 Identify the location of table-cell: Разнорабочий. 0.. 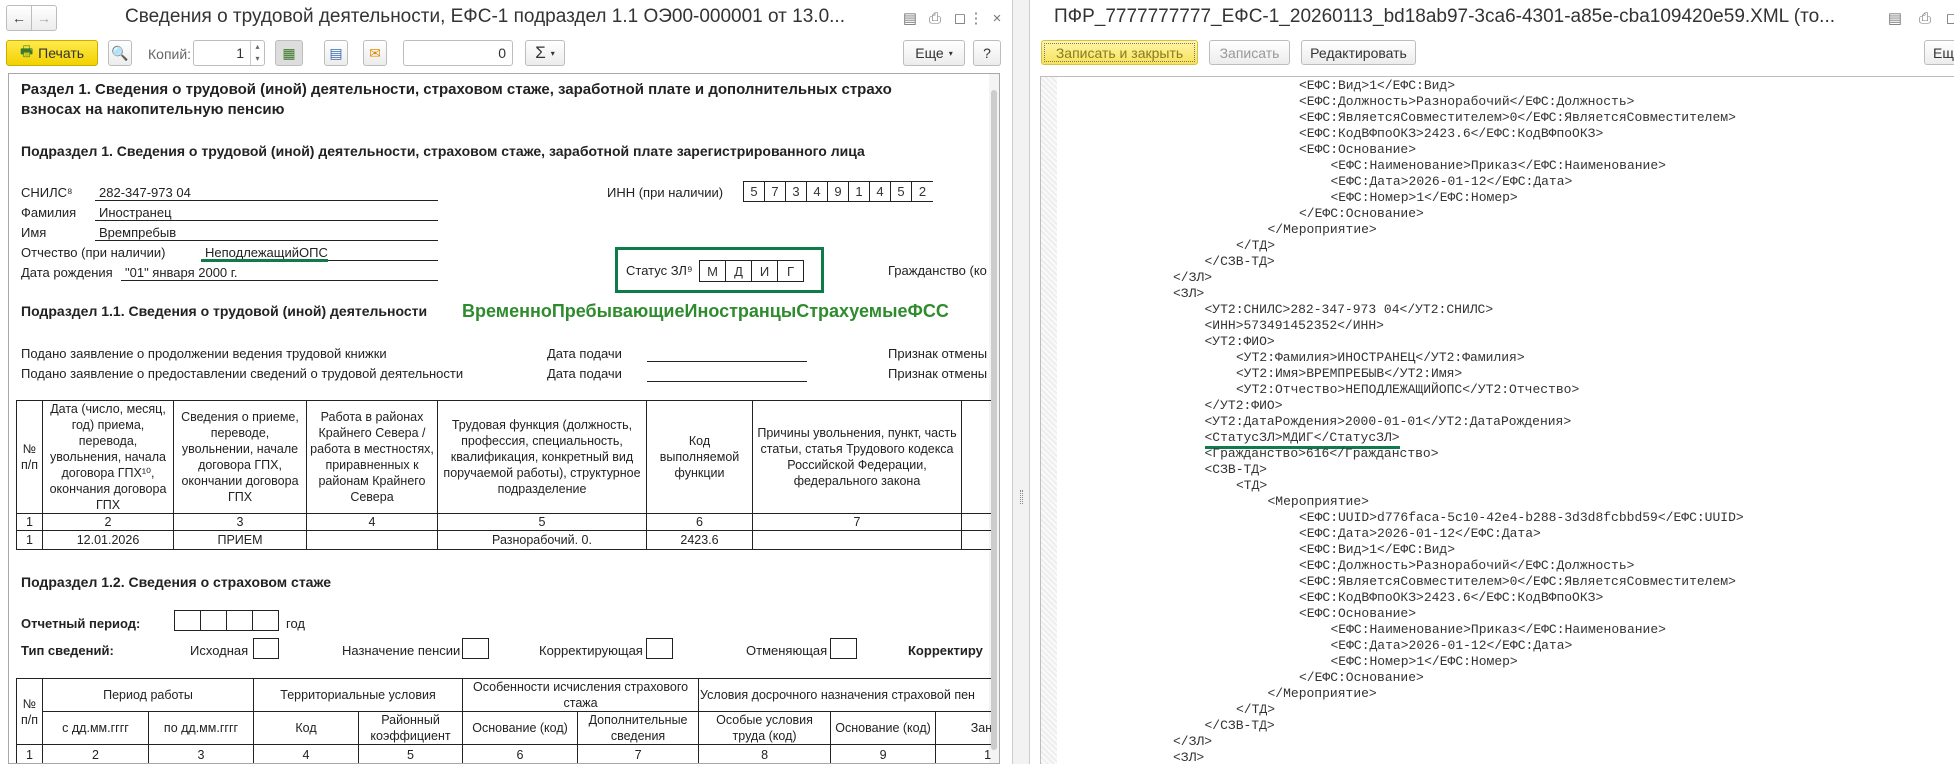
(542, 540).